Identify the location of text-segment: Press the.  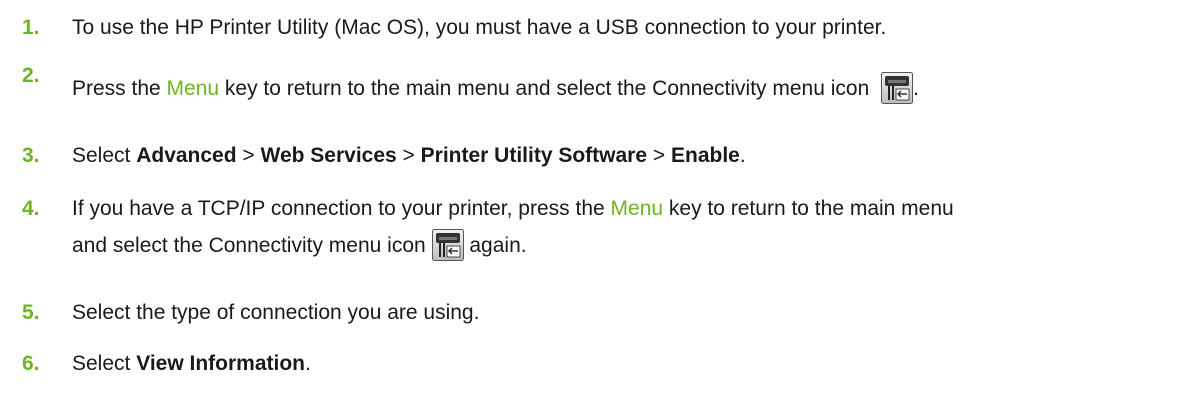
(119, 88).